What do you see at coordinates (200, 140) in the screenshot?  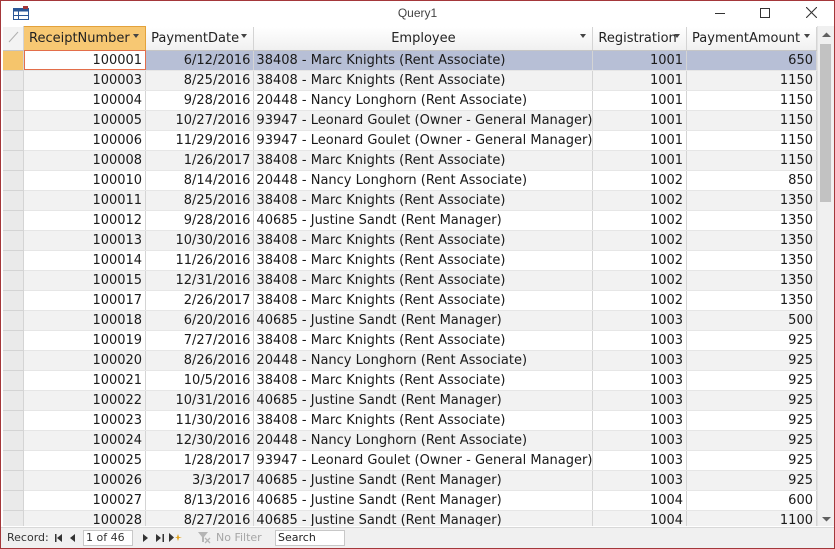 I see `cell-payment-date: 11/29/2016` at bounding box center [200, 140].